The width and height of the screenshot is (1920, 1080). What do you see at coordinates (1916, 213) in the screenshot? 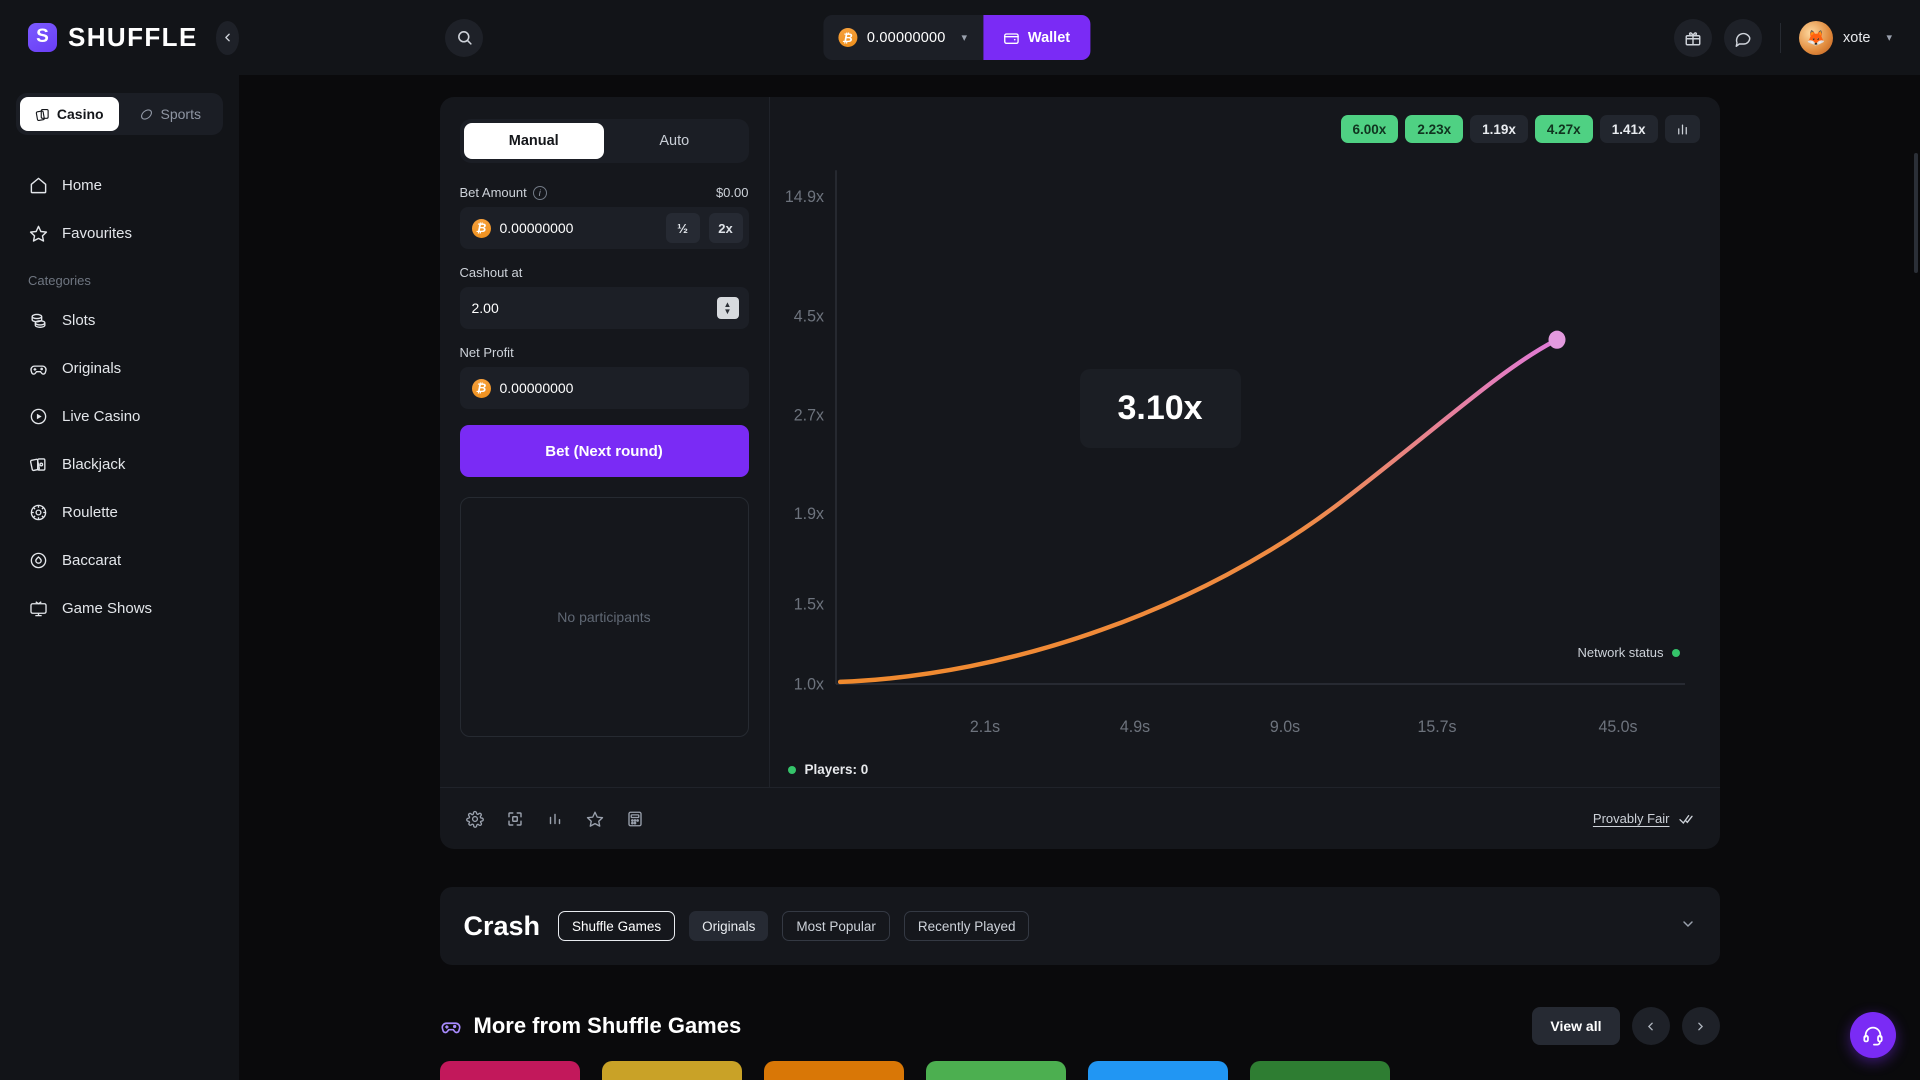
I see `page-scrollbar` at bounding box center [1916, 213].